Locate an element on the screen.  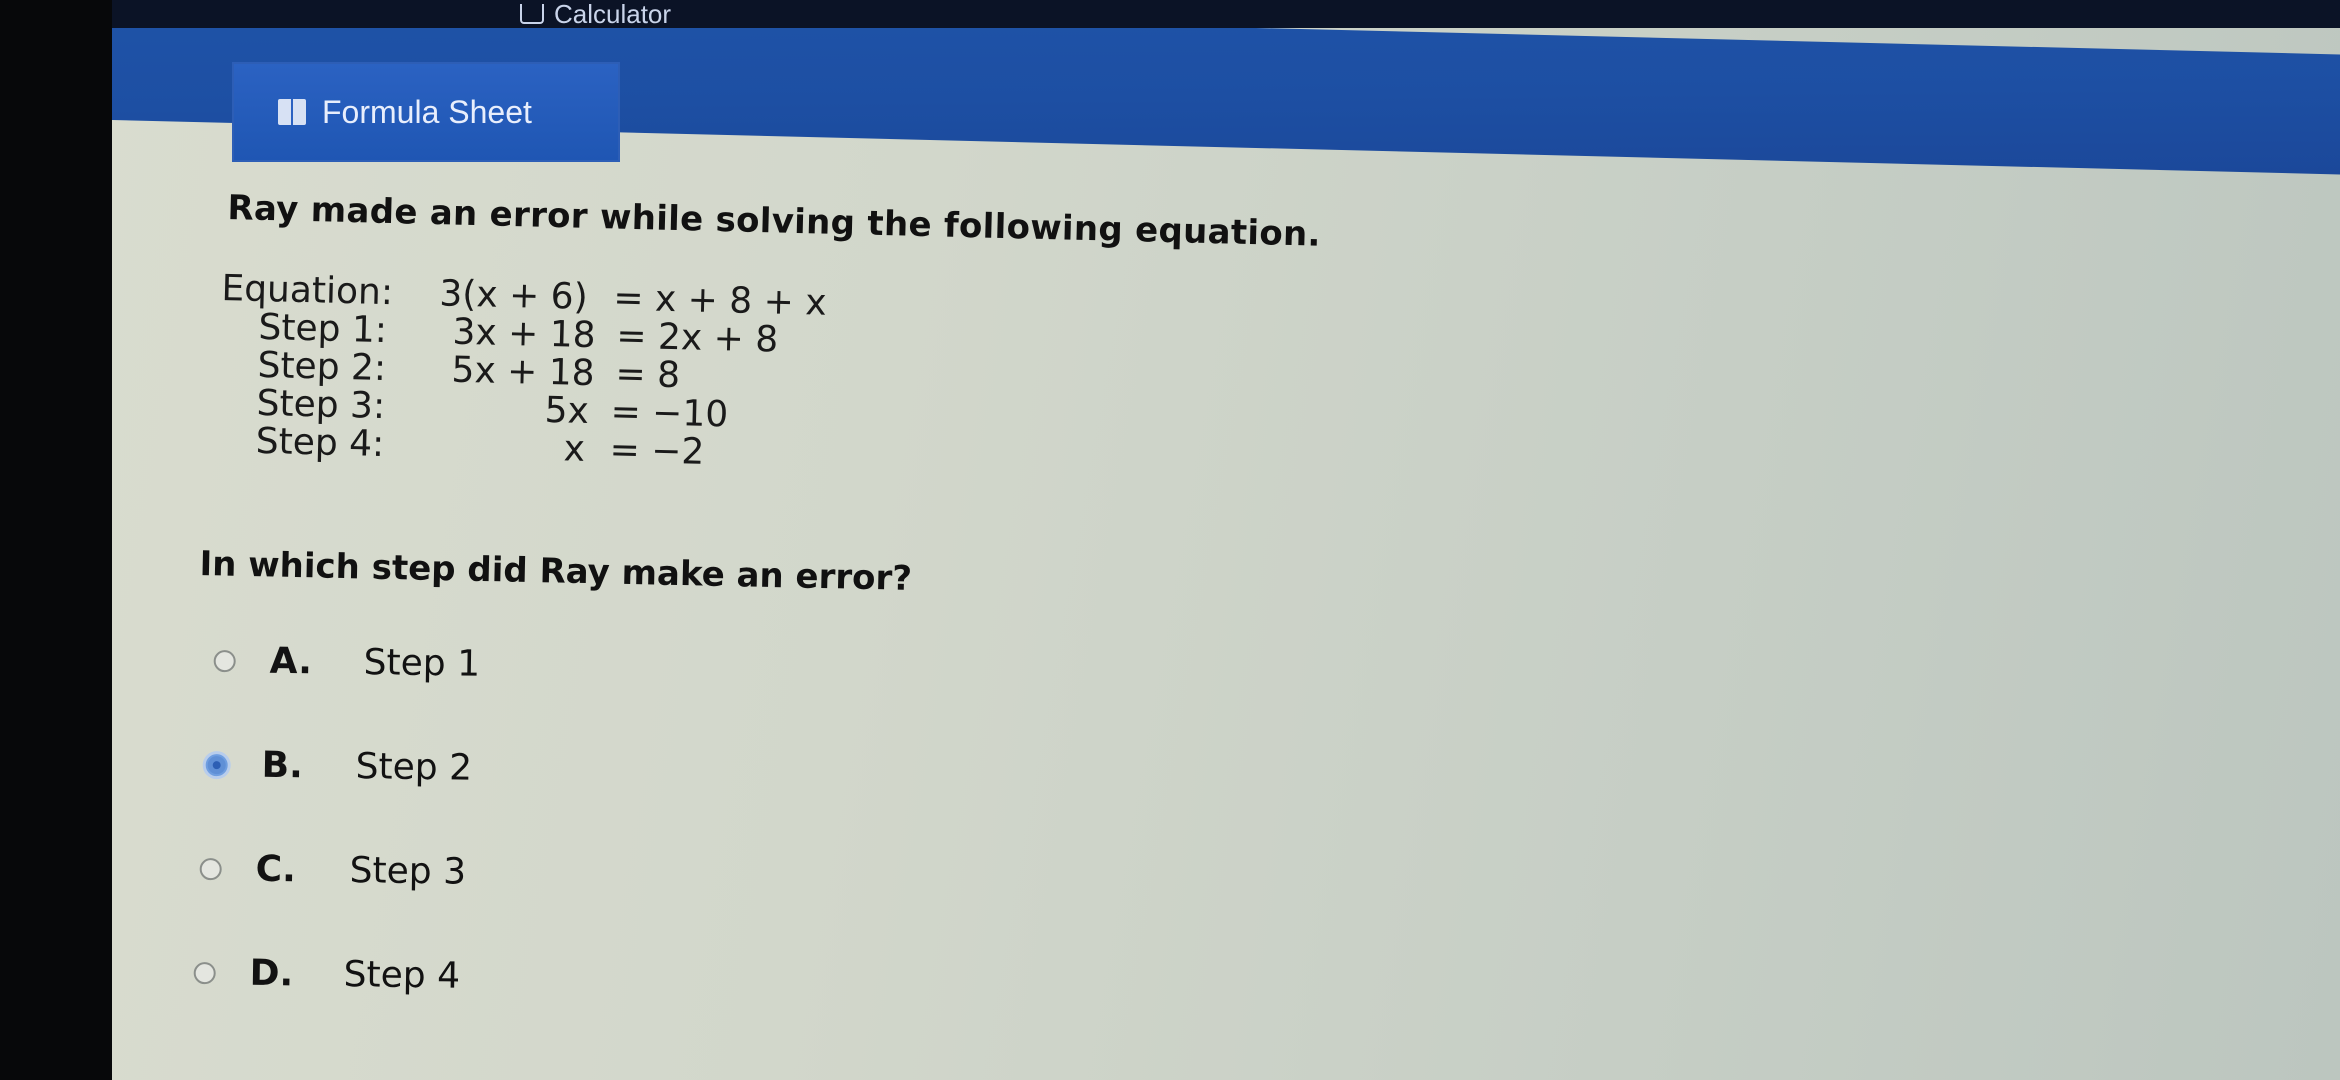
option-text: Step 1 is located at coordinates (422, 663).